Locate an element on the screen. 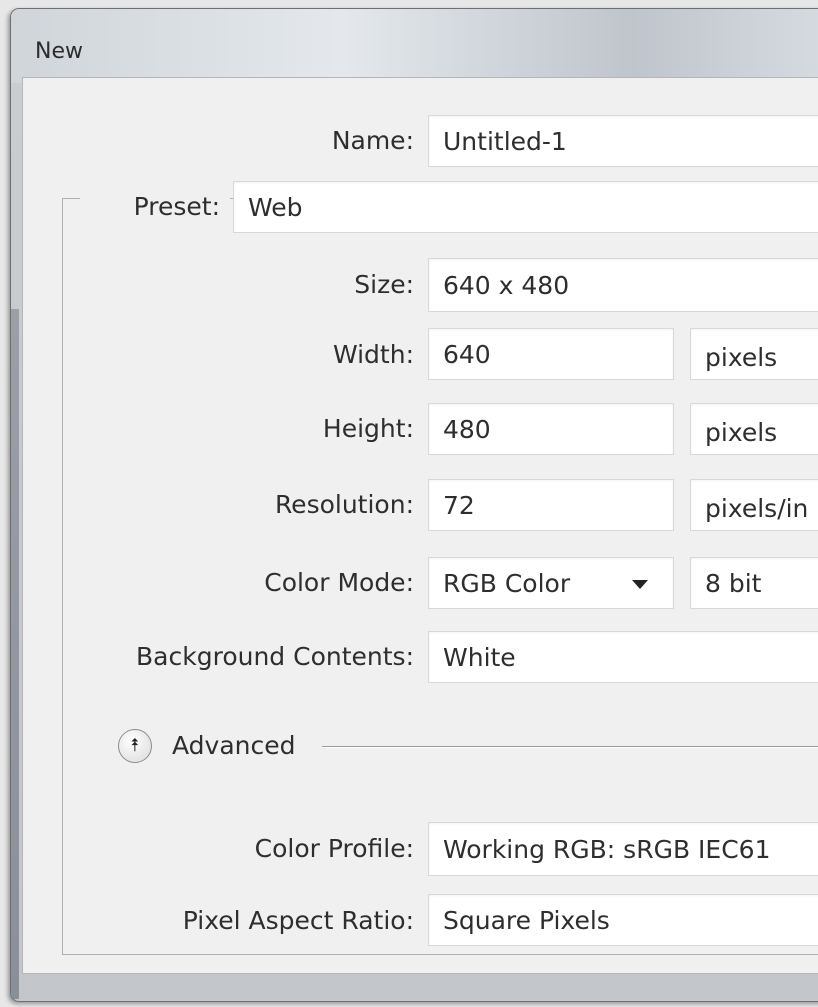 The width and height of the screenshot is (818, 1007). pixel-aspect-ratio-label: Pixel Aspect Ratio: is located at coordinates (298, 920).